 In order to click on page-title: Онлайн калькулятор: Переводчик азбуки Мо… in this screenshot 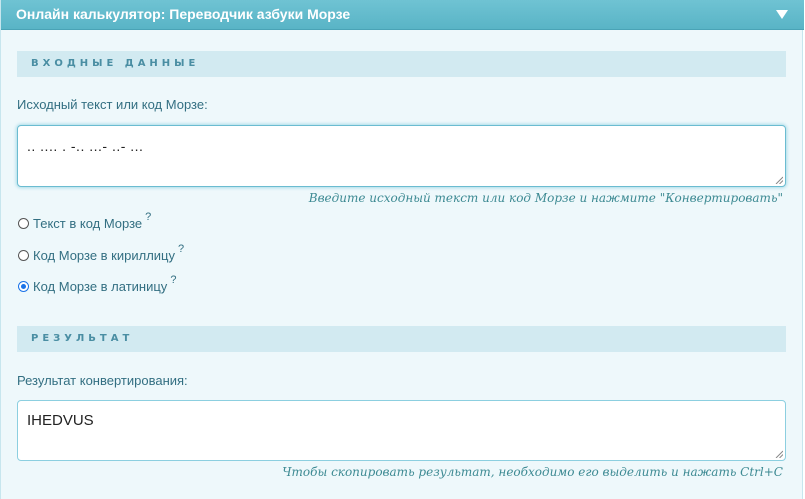, I will do `click(183, 14)`.